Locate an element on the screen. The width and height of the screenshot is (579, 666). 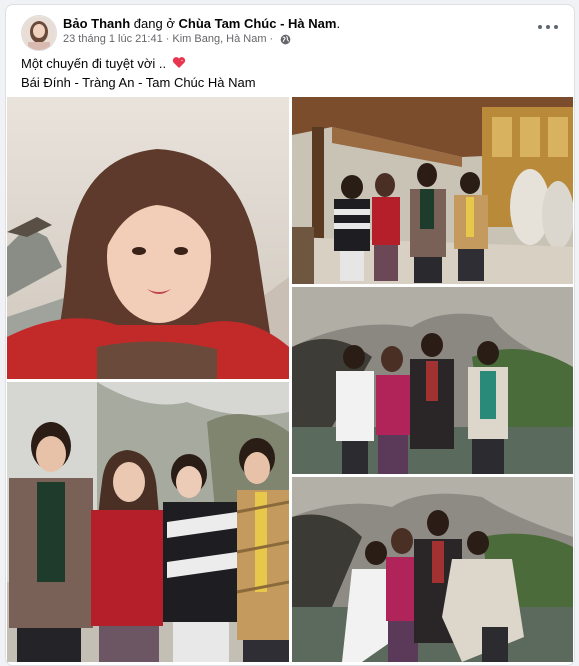
caption-line-1: Một chuyến đi tuyệt vời .. is located at coordinates (94, 63).